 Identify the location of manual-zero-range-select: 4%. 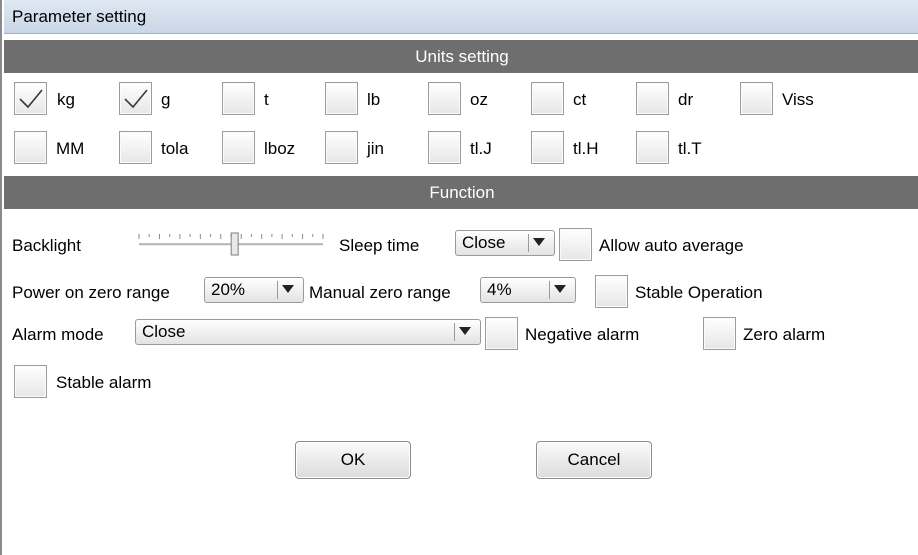
(528, 290).